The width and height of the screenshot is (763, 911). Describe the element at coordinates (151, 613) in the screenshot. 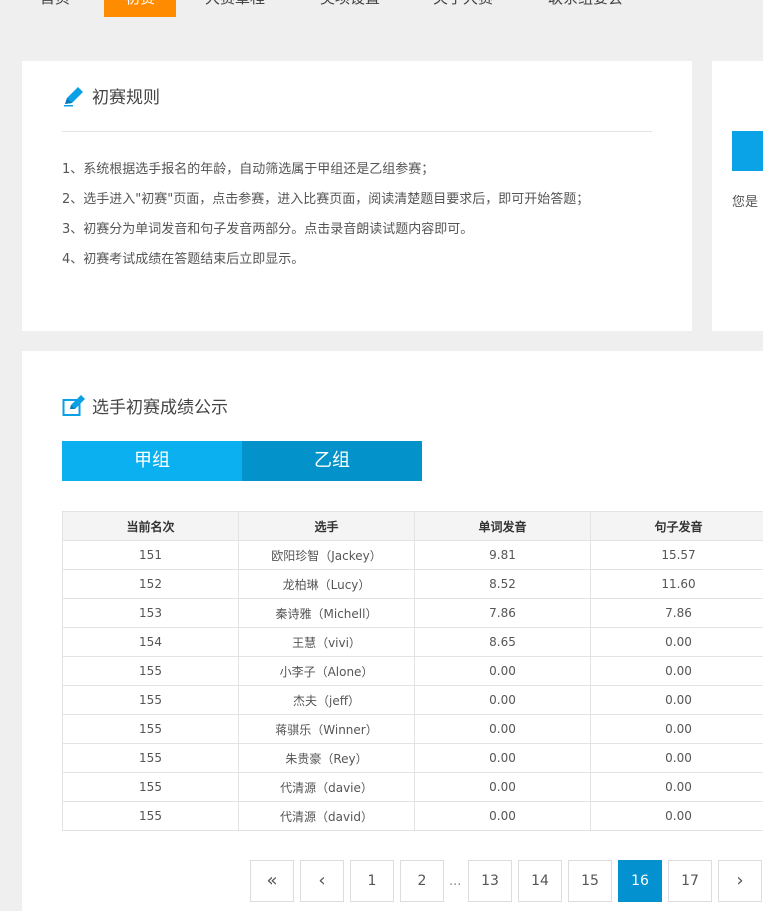

I see `rank-cell: 153` at that location.